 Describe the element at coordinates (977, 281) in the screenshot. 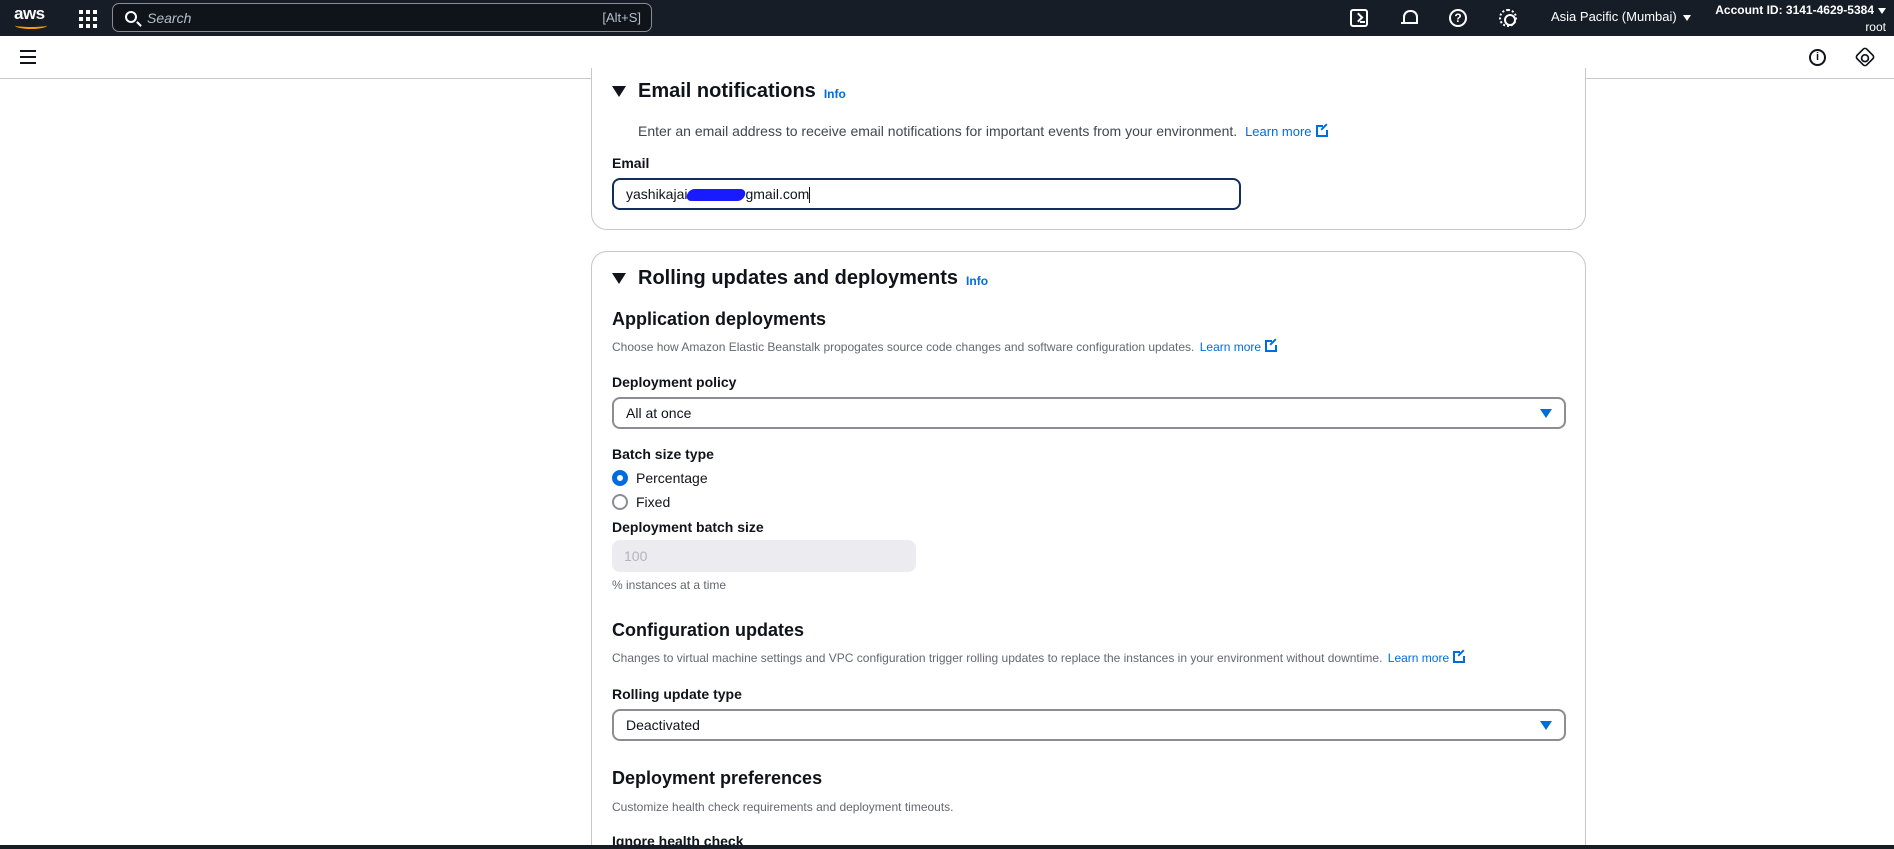

I see `rolling-info-link: Info` at that location.